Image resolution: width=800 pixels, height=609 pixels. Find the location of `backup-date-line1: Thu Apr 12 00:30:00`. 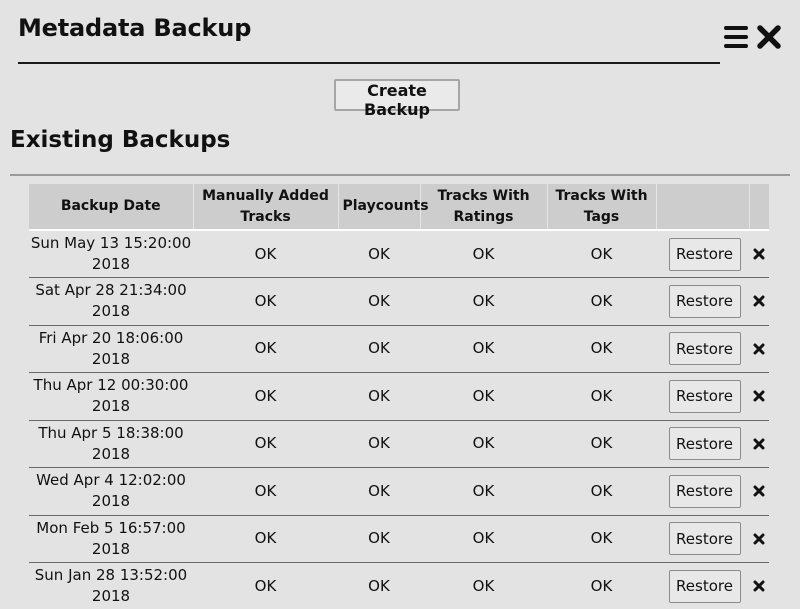

backup-date-line1: Thu Apr 12 00:30:00 is located at coordinates (111, 385).